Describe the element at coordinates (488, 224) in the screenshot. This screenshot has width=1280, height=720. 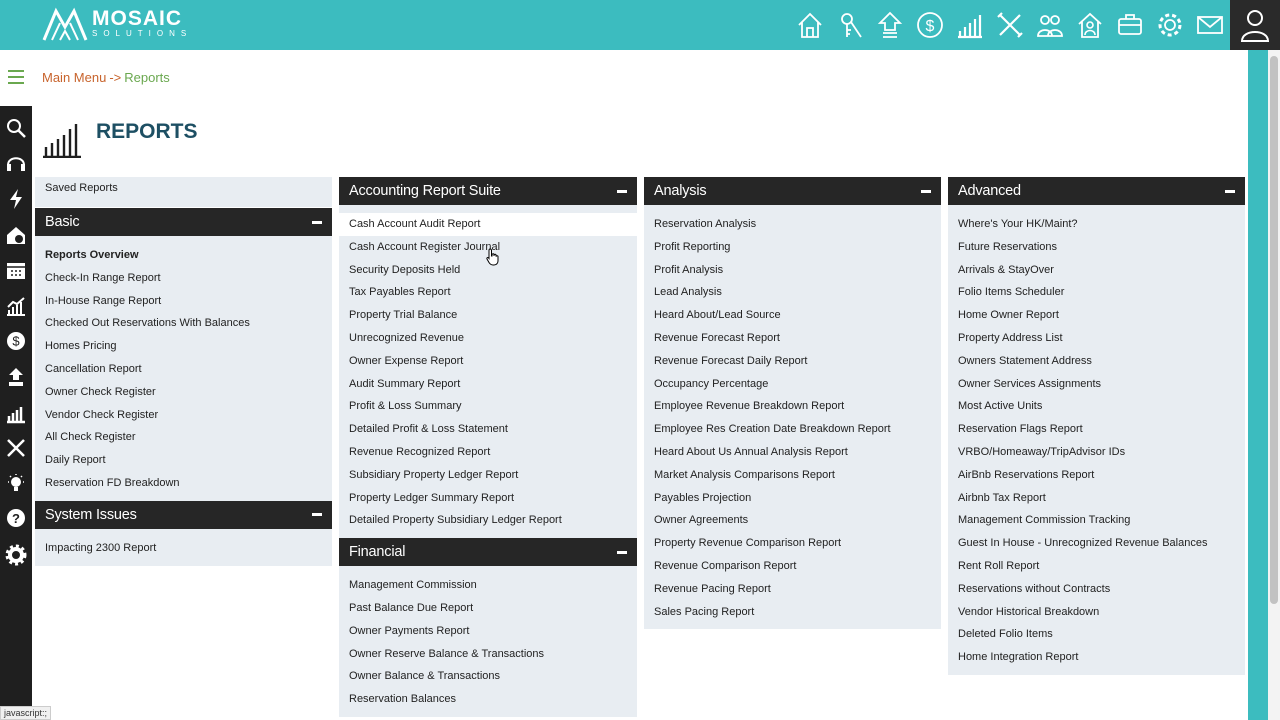
I see `report-link: Cash Account Audit Report` at that location.